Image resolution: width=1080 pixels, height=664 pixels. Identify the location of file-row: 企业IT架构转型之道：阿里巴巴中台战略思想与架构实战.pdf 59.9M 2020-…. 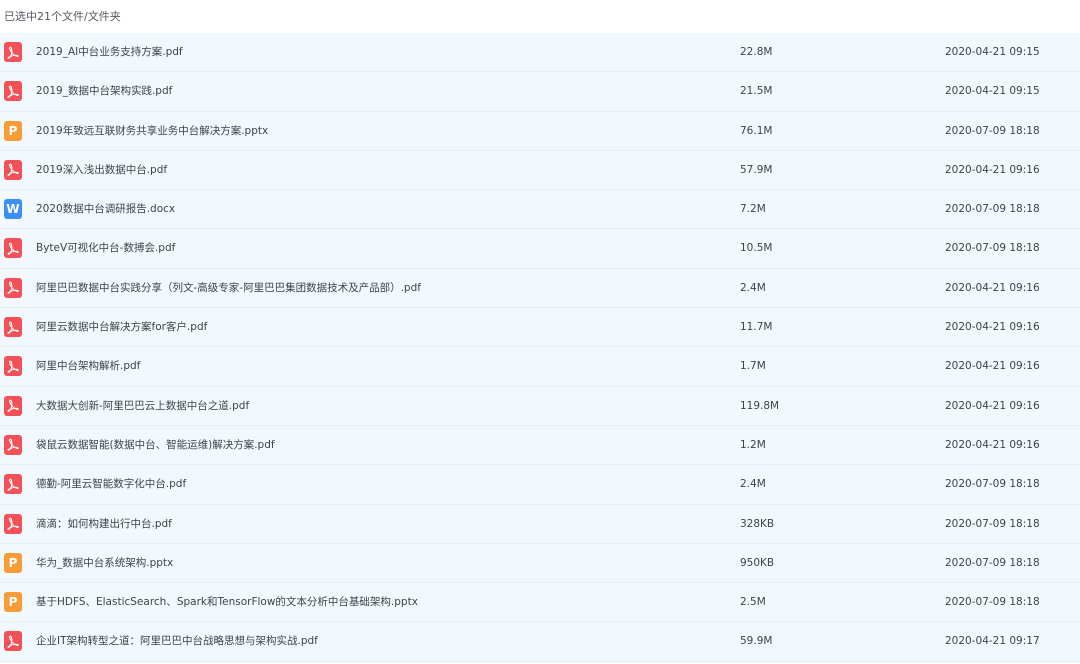
(540, 642).